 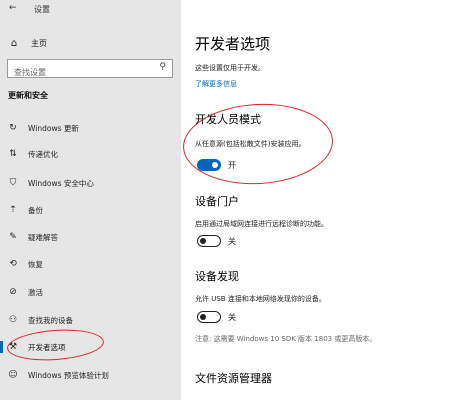 I want to click on wrench-icon: ✎, so click(x=13, y=237).